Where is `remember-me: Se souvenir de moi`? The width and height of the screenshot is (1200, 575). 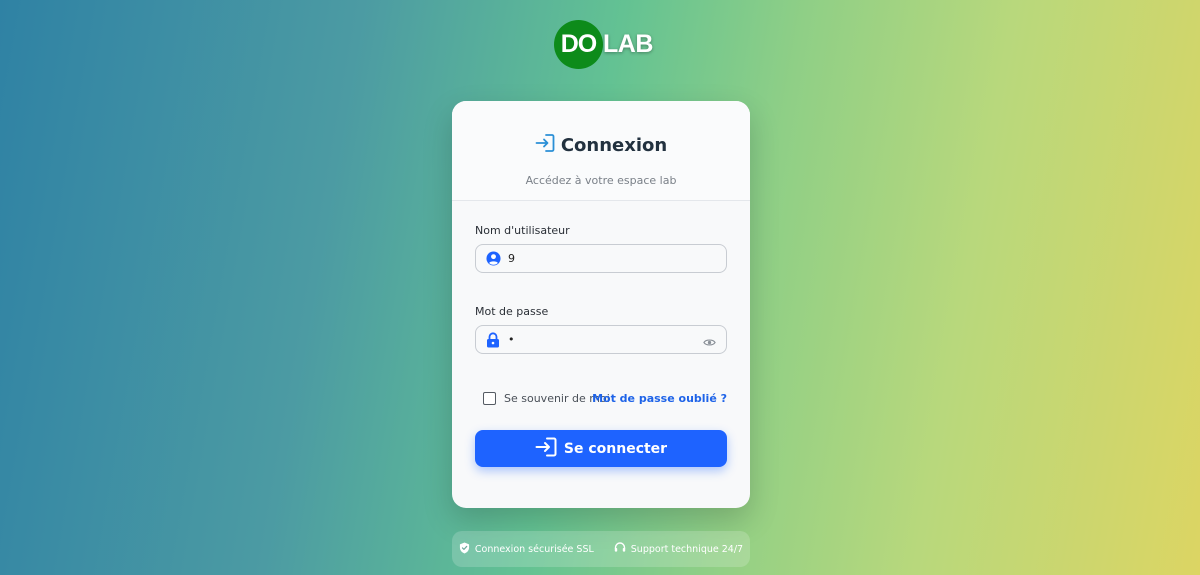
remember-me: Se souvenir de moi is located at coordinates (546, 398).